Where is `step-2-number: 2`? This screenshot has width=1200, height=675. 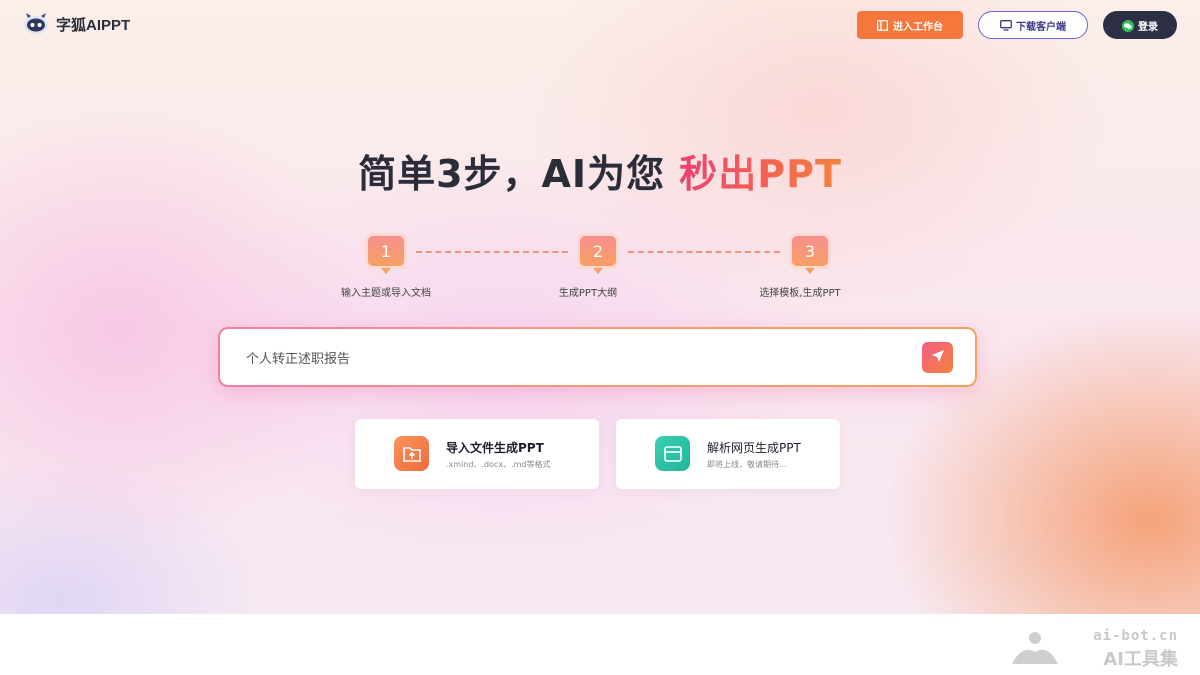 step-2-number: 2 is located at coordinates (598, 251).